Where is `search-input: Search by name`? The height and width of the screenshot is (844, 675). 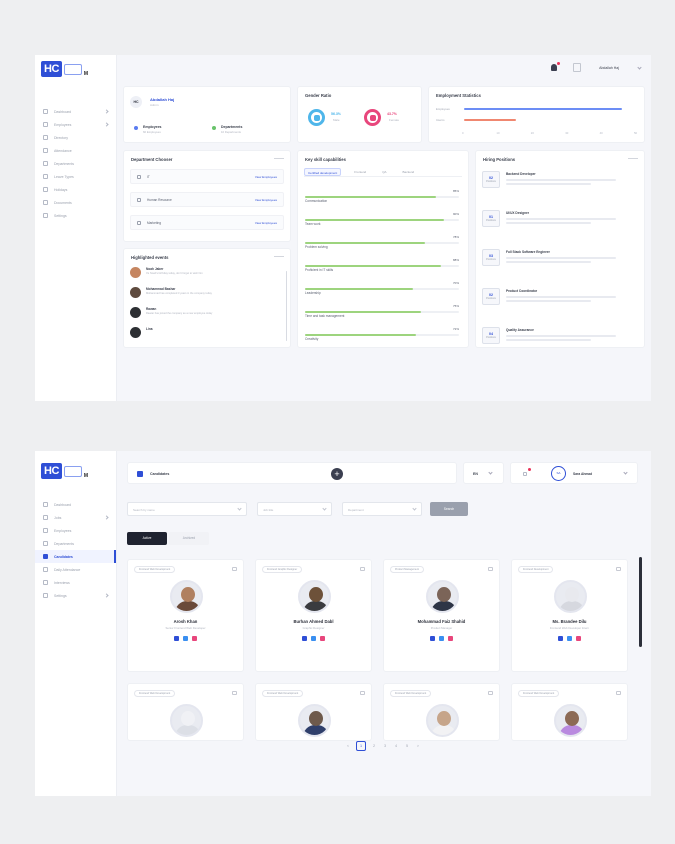
search-input: Search by name is located at coordinates (187, 509).